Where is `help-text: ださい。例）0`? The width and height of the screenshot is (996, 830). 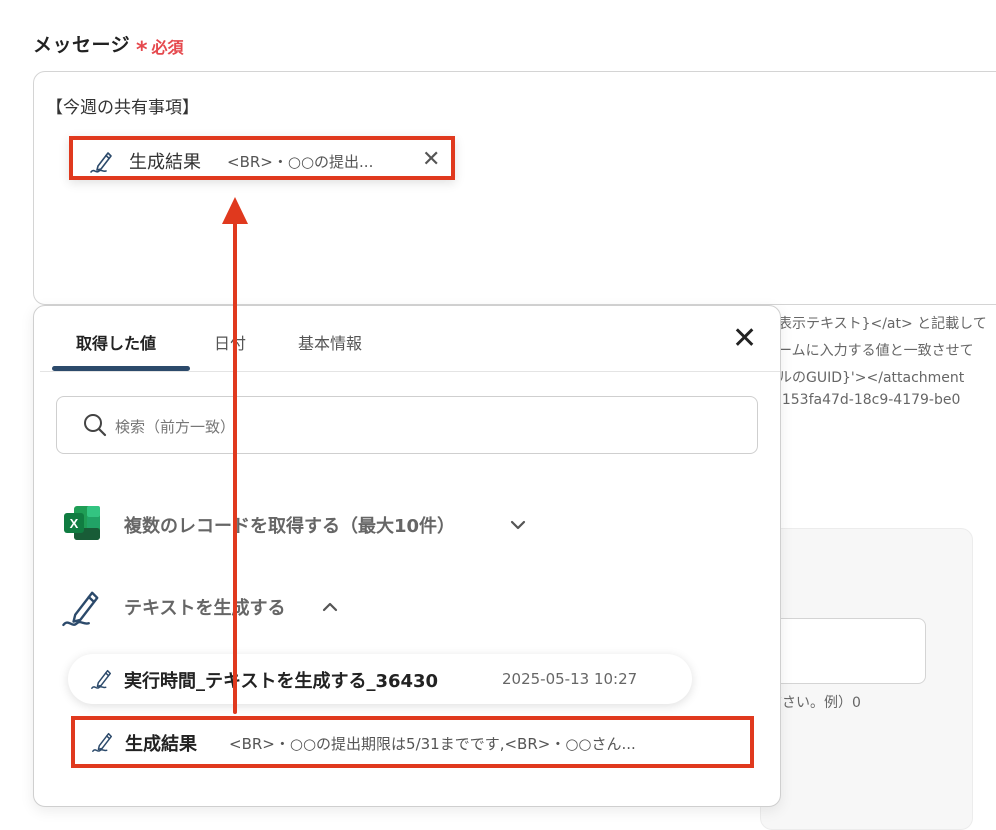
help-text: ださい。例）0 is located at coordinates (814, 703).